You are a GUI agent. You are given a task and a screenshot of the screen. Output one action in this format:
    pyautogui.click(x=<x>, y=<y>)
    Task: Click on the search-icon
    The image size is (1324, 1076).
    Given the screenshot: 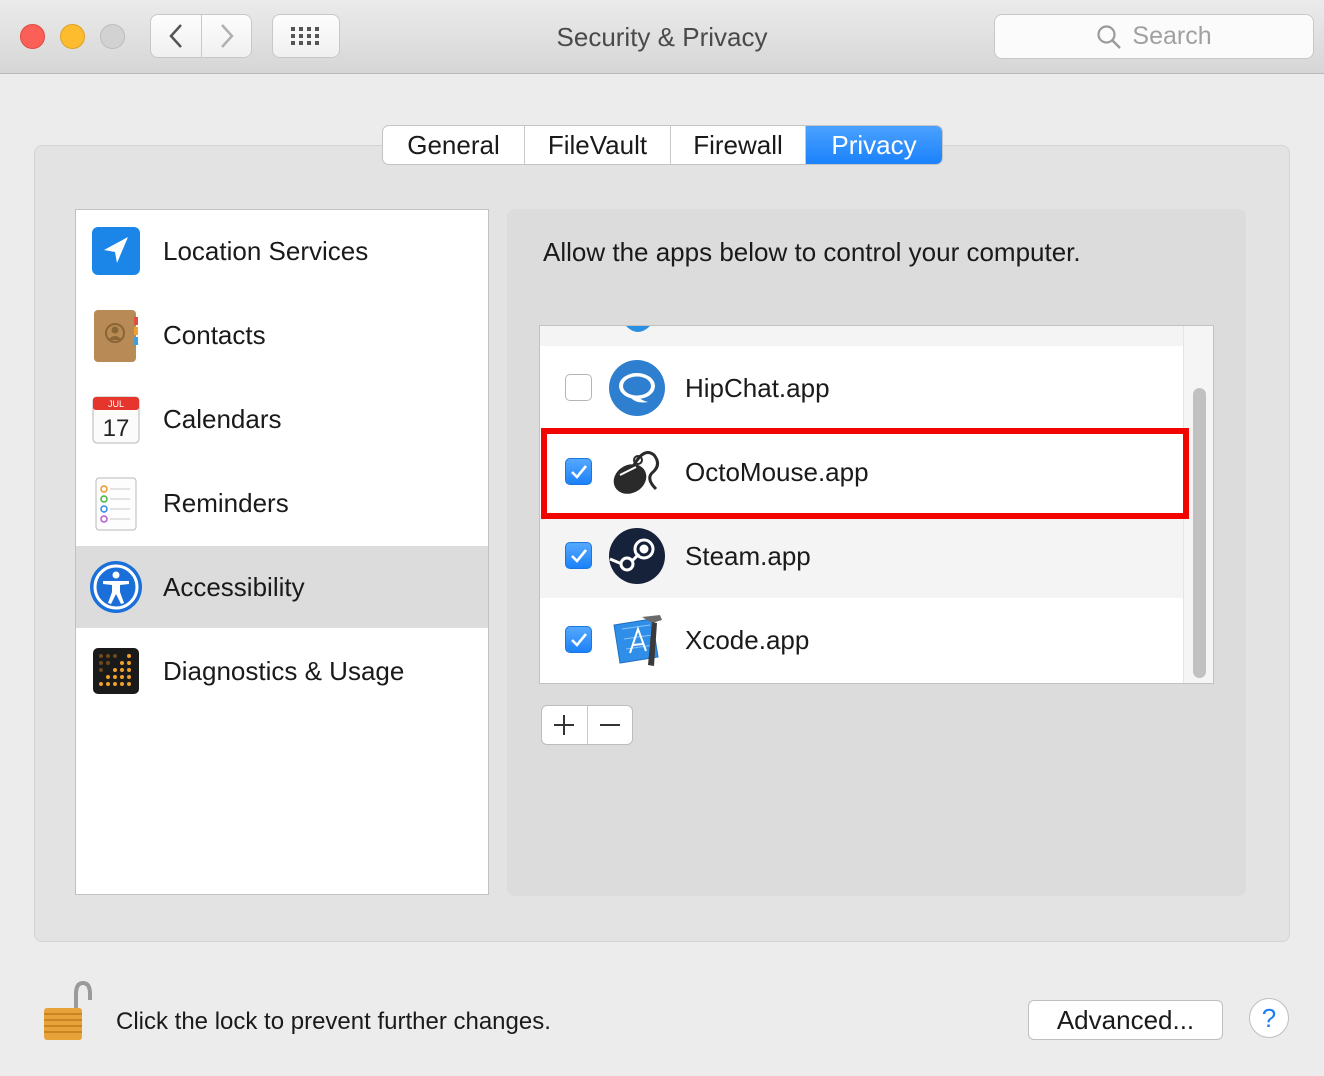 What is the action you would take?
    pyautogui.click(x=1109, y=36)
    